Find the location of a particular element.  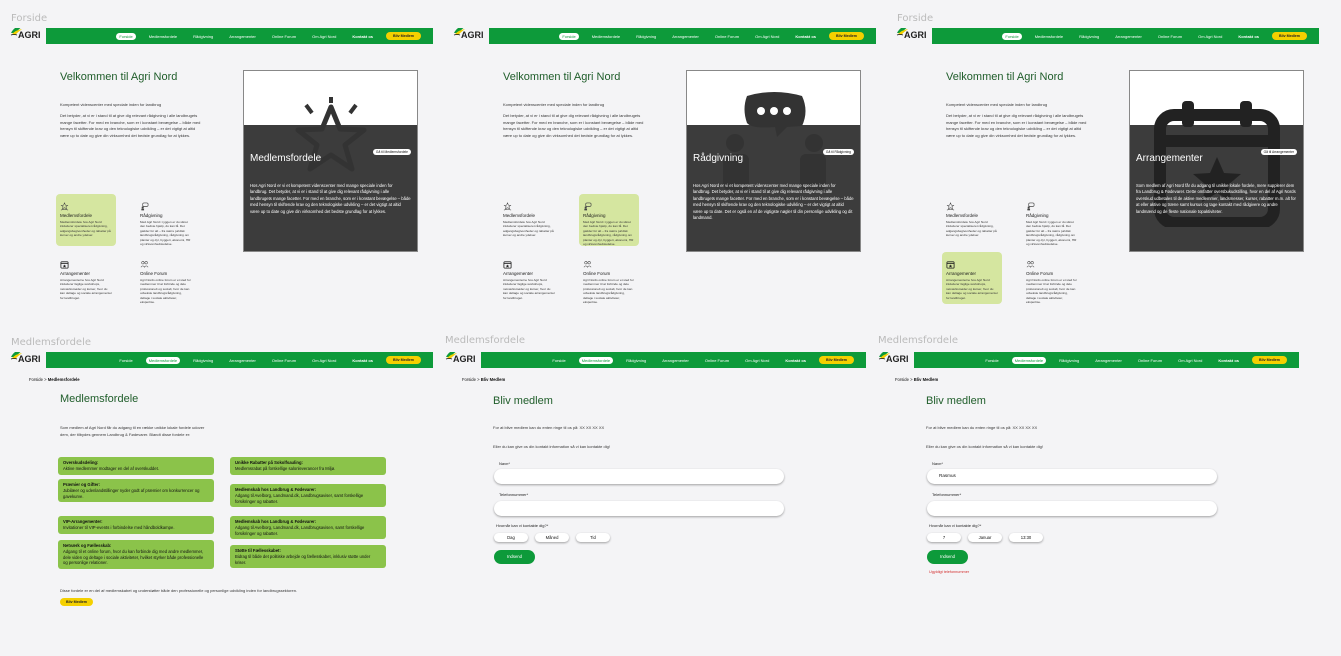

page-title: Medlemsfordele is located at coordinates (99, 399).